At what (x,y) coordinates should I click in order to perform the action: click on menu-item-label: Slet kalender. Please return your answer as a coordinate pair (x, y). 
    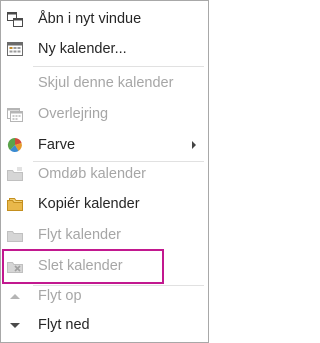
    Looking at the image, I should click on (80, 266).